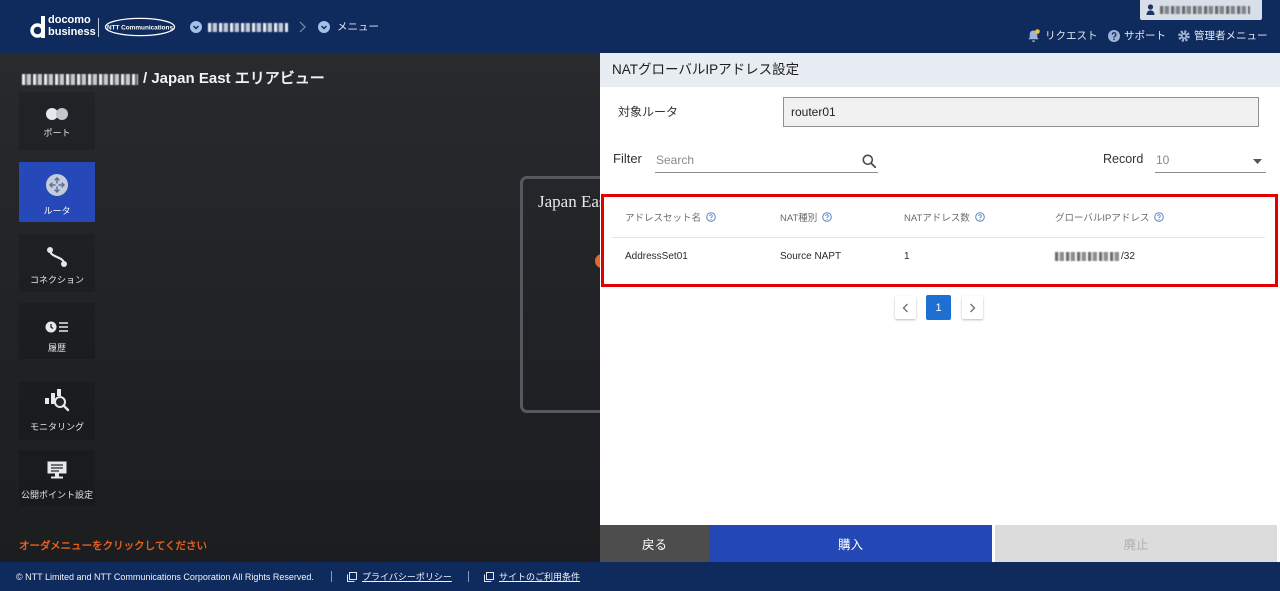  What do you see at coordinates (407, 577) in the screenshot?
I see `privacy-policy-link: プライバシーポリシー` at bounding box center [407, 577].